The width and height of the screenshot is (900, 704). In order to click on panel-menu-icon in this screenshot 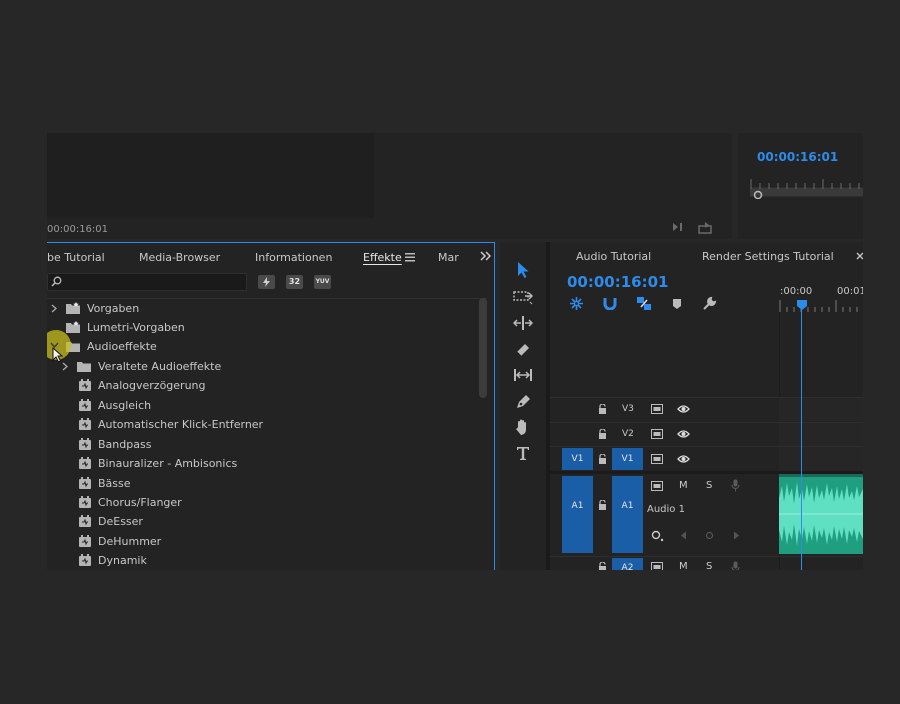, I will do `click(410, 257)`.